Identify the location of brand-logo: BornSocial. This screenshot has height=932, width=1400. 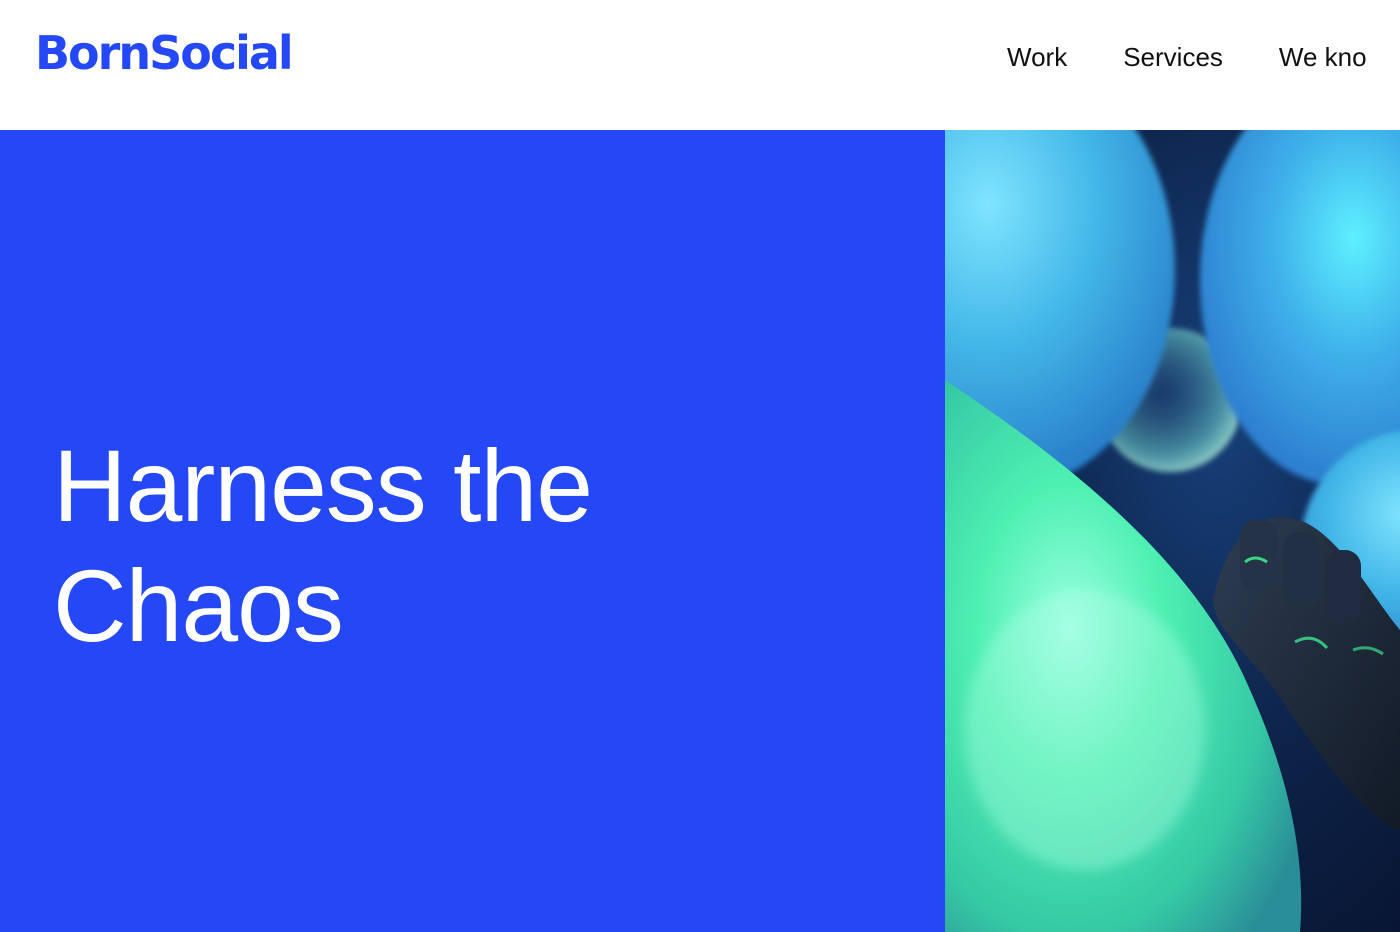
(164, 53).